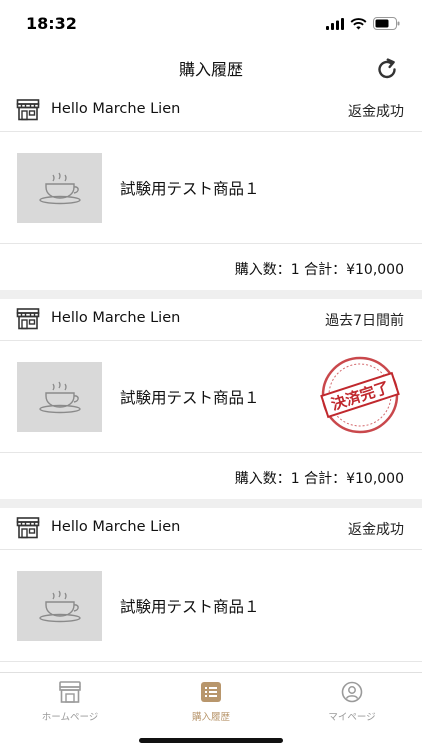  Describe the element at coordinates (211, 320) in the screenshot. I see `shop-row: Hello Marche Lien 過去7日間前` at that location.